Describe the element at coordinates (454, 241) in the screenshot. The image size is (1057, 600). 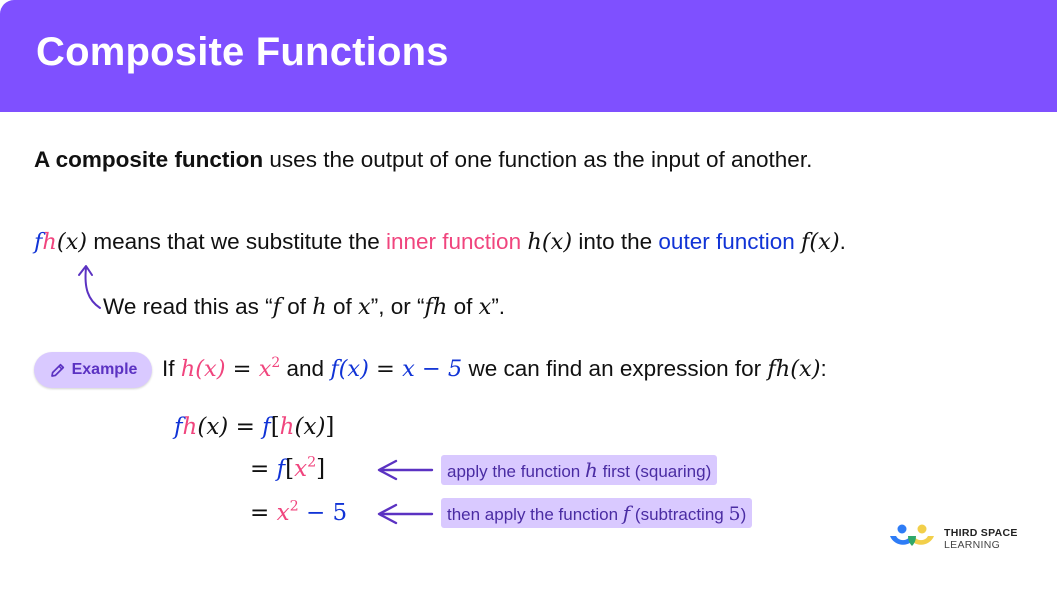
I see `inner-function-label: inner function` at that location.